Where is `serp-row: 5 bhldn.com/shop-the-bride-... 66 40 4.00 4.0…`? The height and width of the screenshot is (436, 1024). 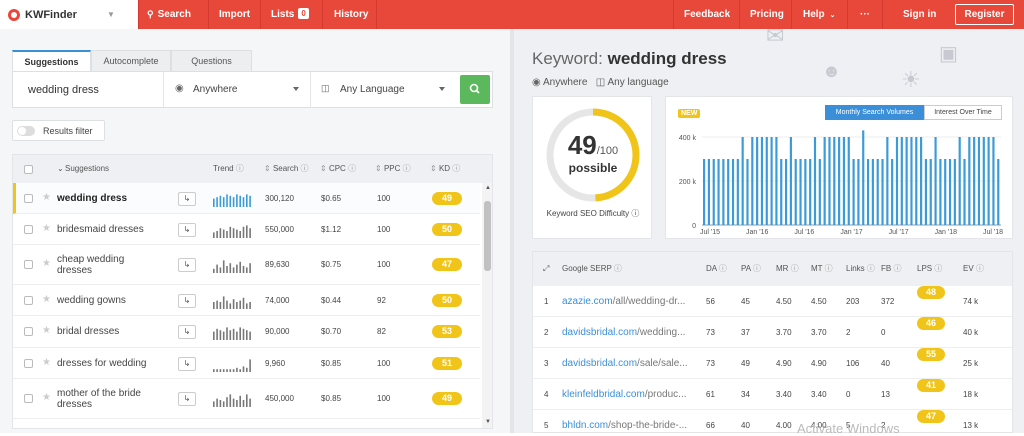 serp-row: 5 bhldn.com/shop-the-bride-... 66 40 4.00 4.0… is located at coordinates (772, 421).